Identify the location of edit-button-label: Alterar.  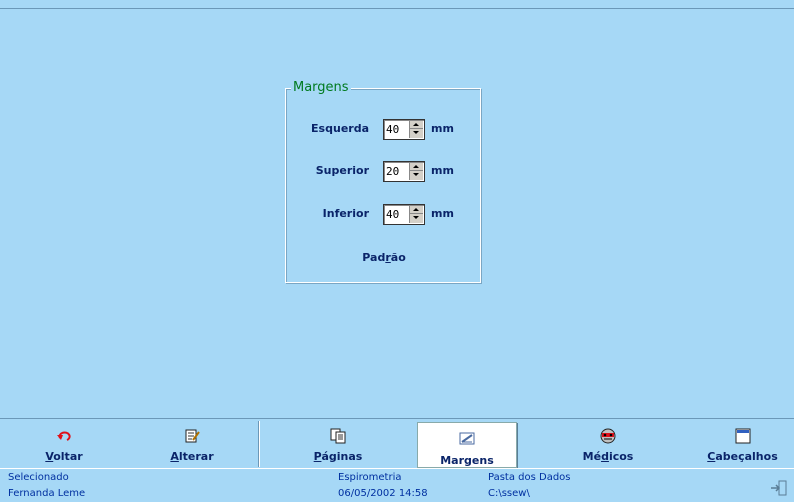
(192, 456).